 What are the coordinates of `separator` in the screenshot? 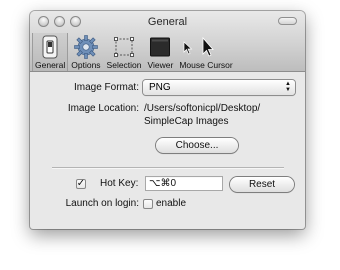 It's located at (168, 167).